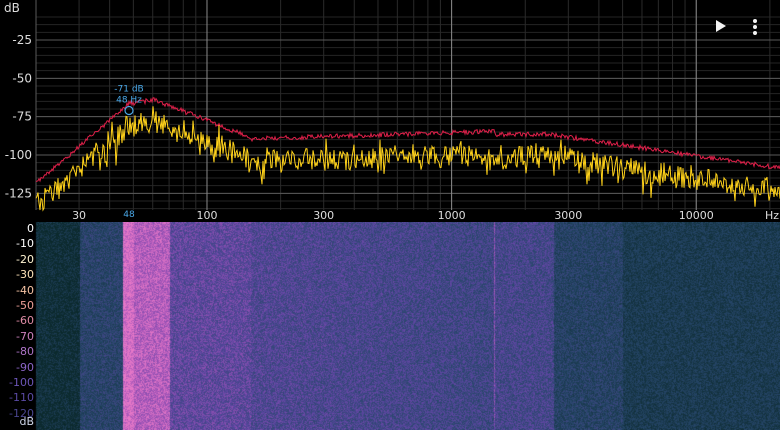 This screenshot has width=780, height=430. What do you see at coordinates (25, 275) in the screenshot?
I see `spectrogram-db-tick: -30` at bounding box center [25, 275].